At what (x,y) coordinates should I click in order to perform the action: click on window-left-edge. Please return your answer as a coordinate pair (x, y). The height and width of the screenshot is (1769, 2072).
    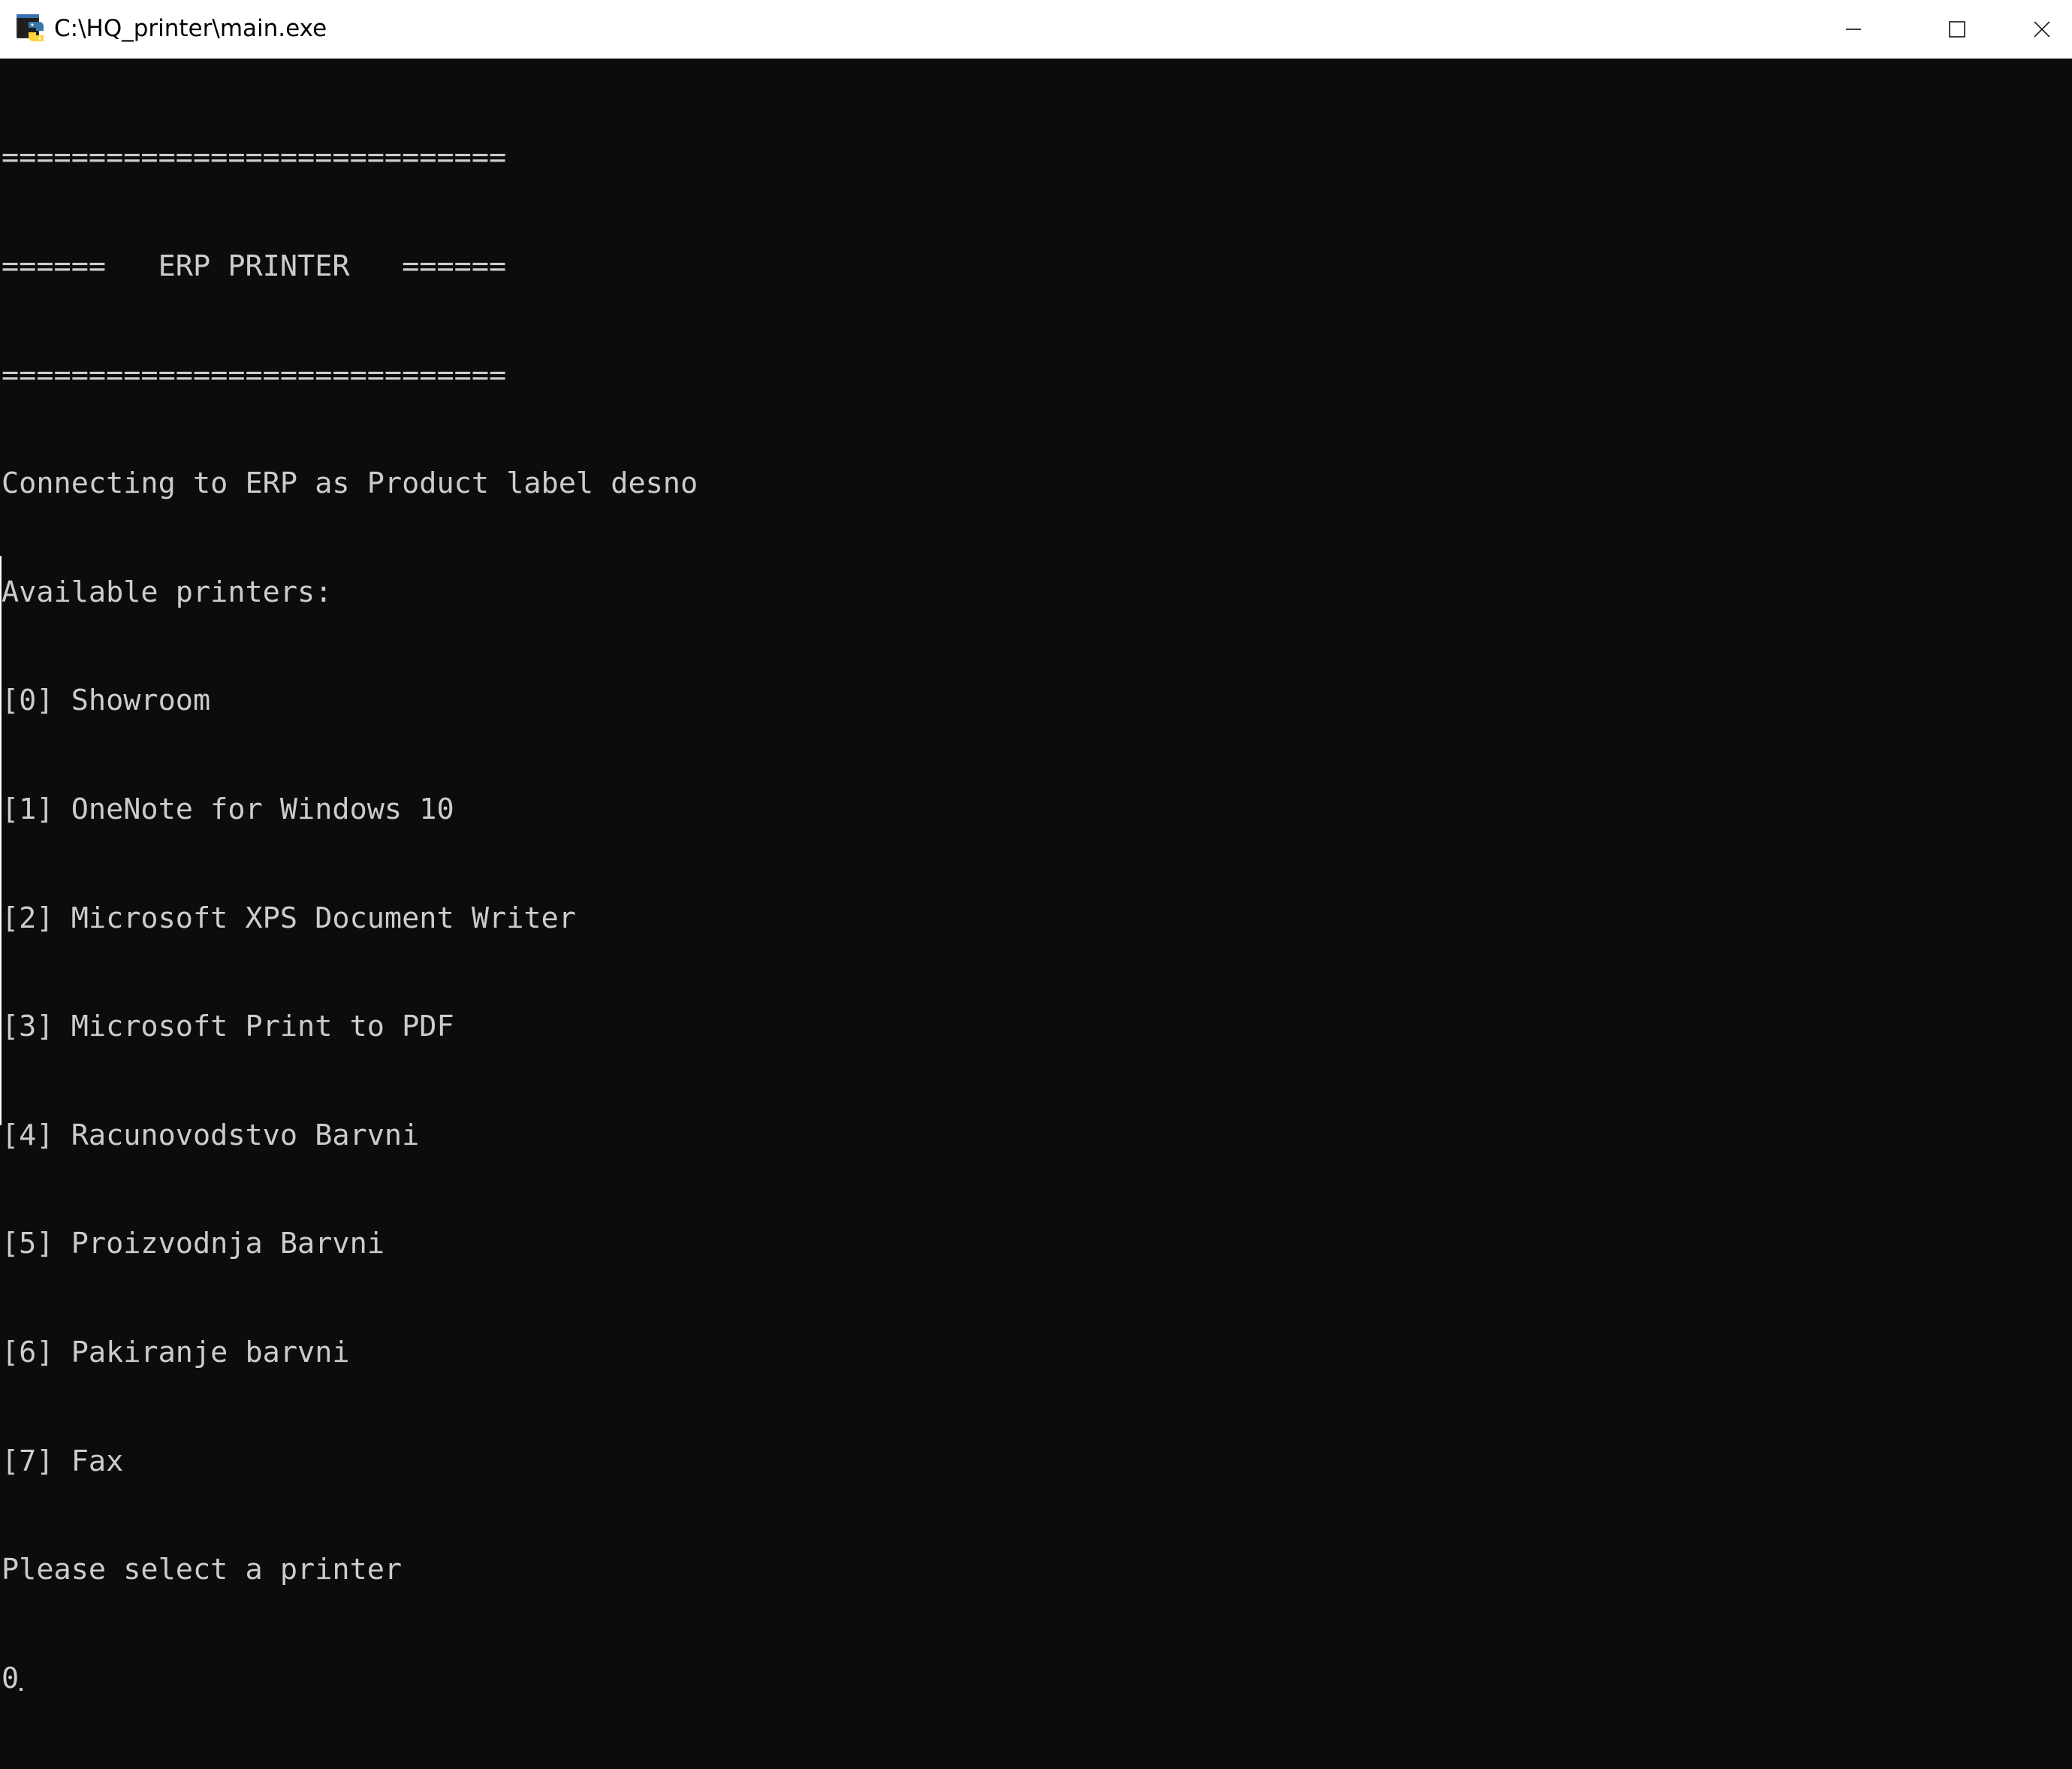
    Looking at the image, I should click on (1, 841).